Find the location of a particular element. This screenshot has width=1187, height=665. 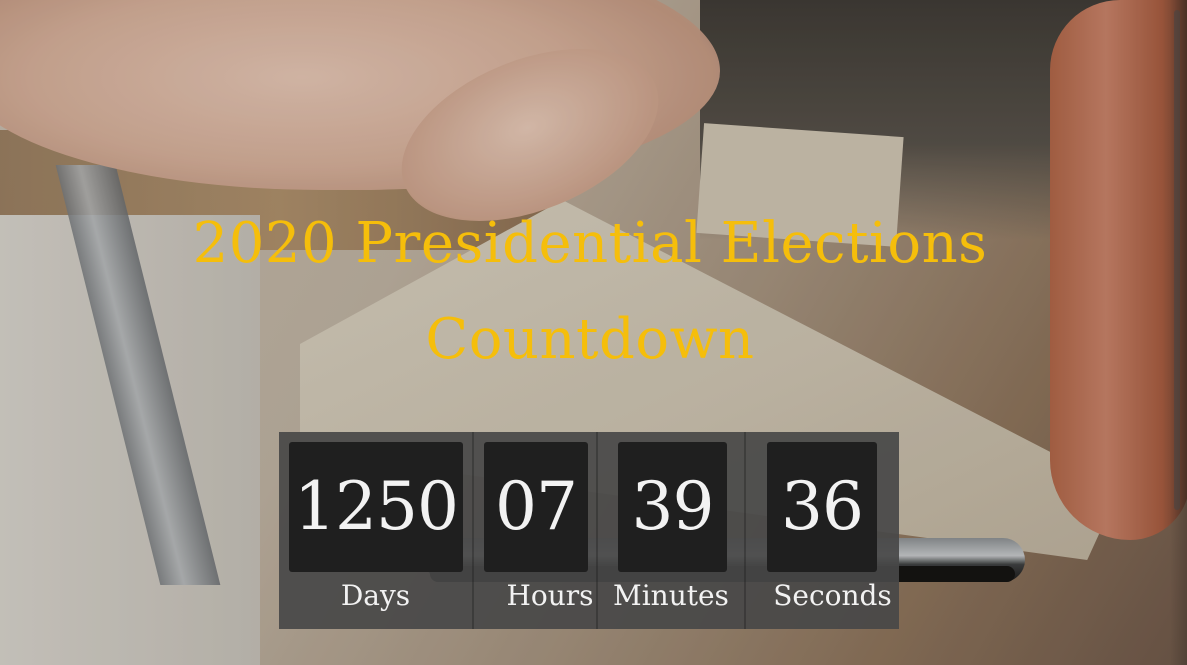

countdown-hours: 07 Hours is located at coordinates (536, 530).